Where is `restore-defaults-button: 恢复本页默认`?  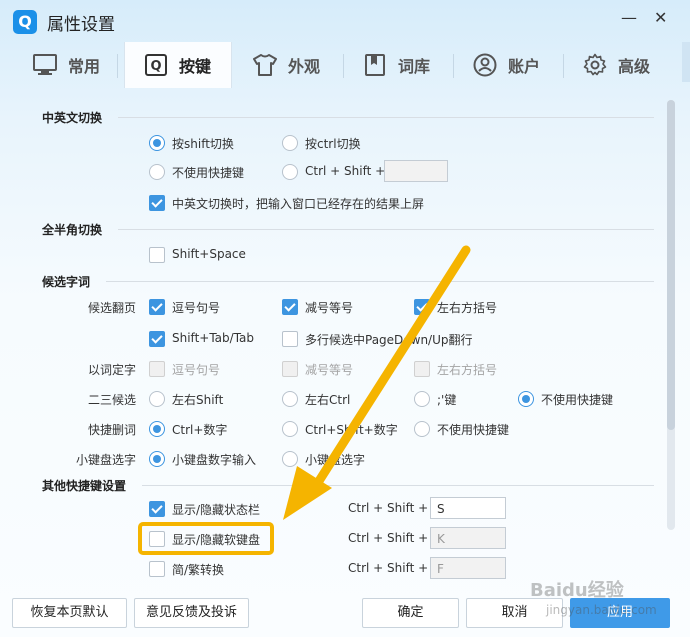 restore-defaults-button: 恢复本页默认 is located at coordinates (69, 613).